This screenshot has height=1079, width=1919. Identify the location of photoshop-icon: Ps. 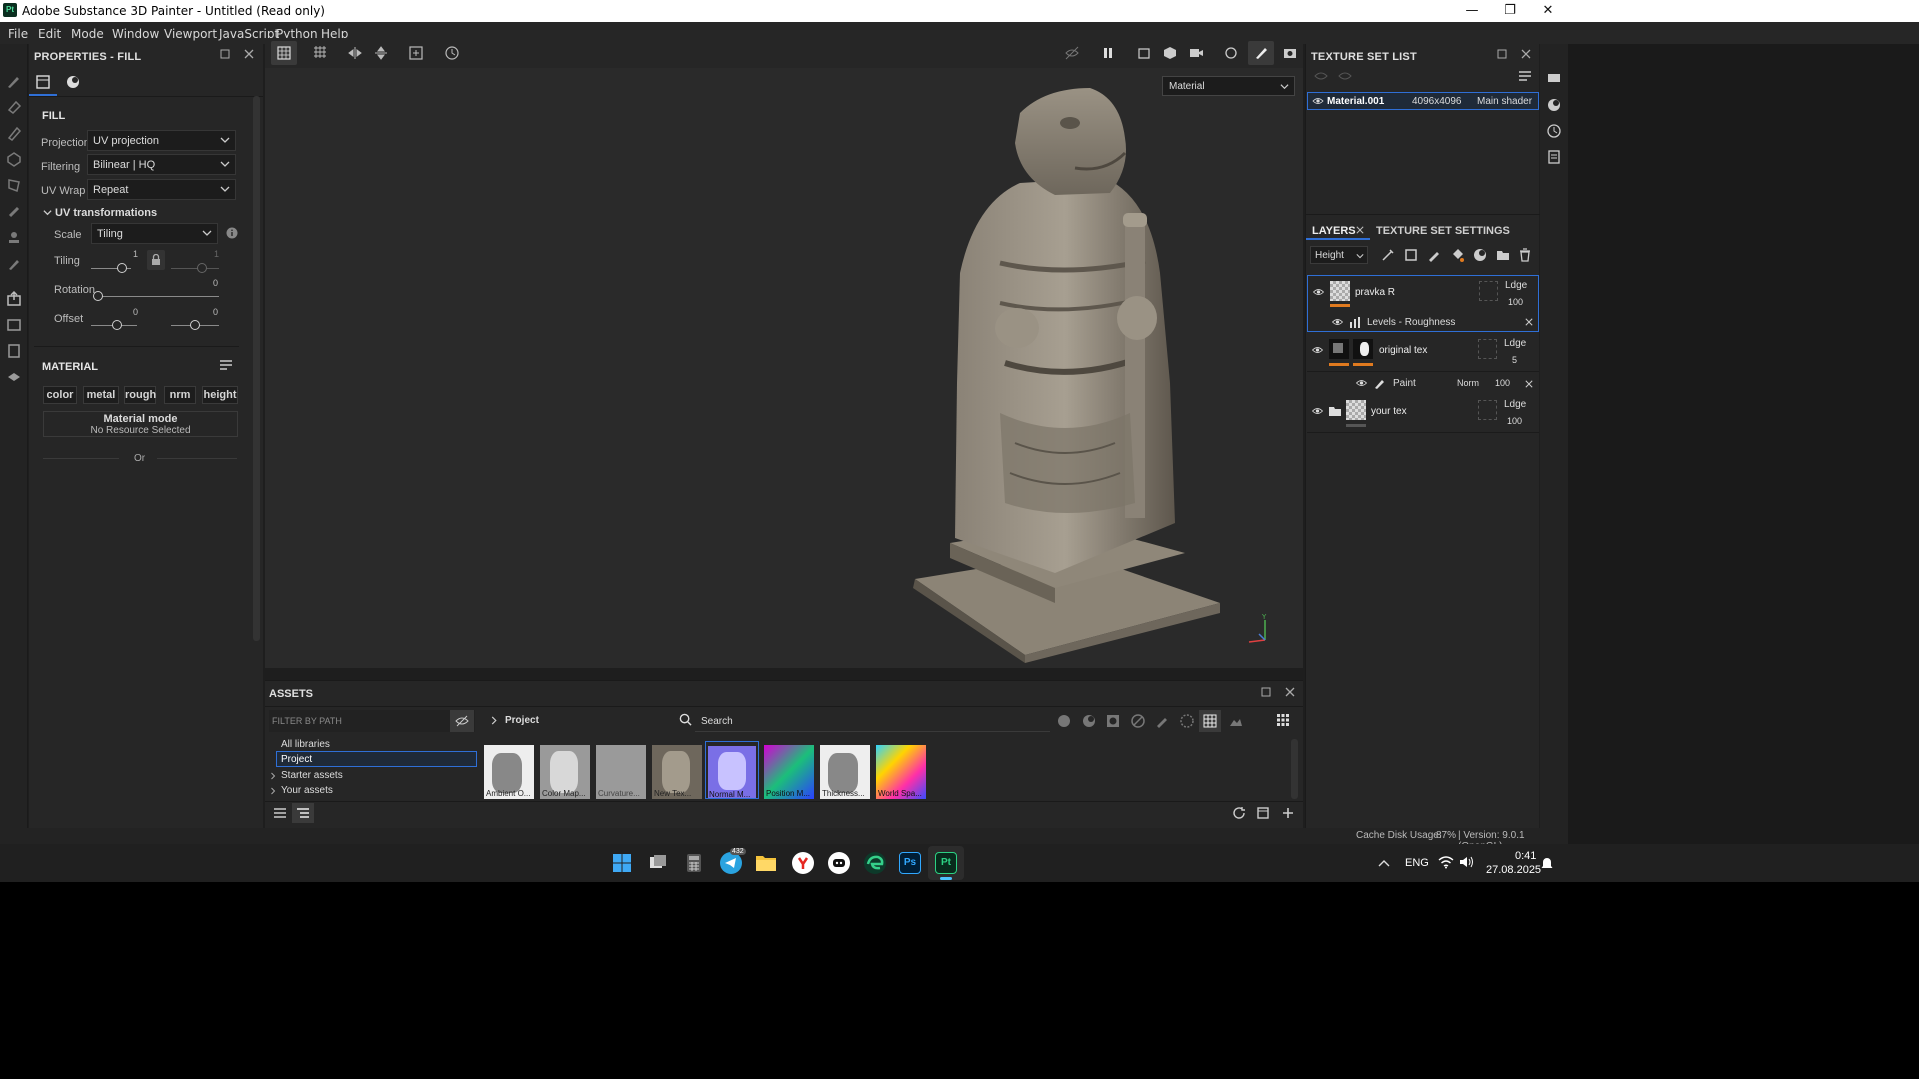
(910, 863).